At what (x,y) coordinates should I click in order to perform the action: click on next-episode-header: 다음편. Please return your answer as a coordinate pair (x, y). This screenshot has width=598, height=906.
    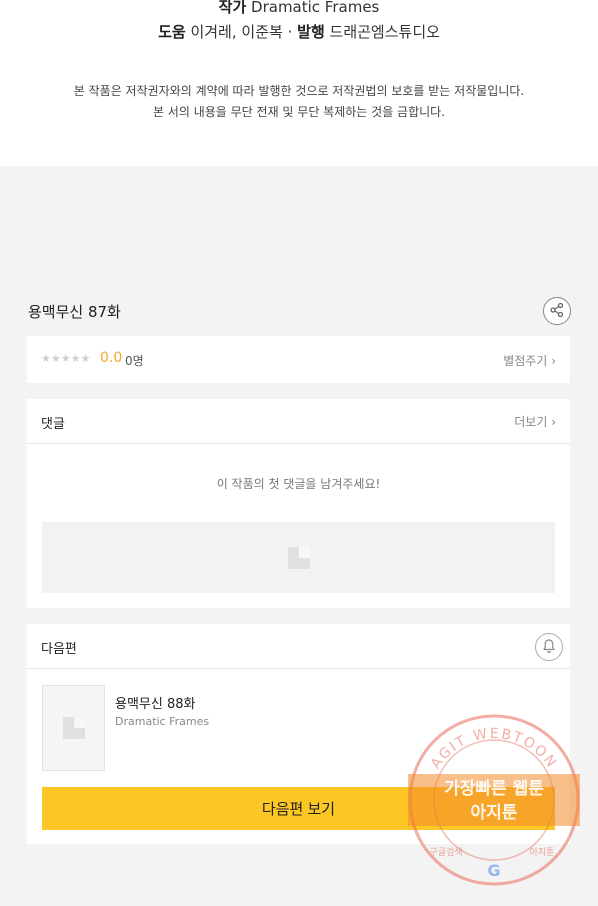
    Looking at the image, I should click on (298, 646).